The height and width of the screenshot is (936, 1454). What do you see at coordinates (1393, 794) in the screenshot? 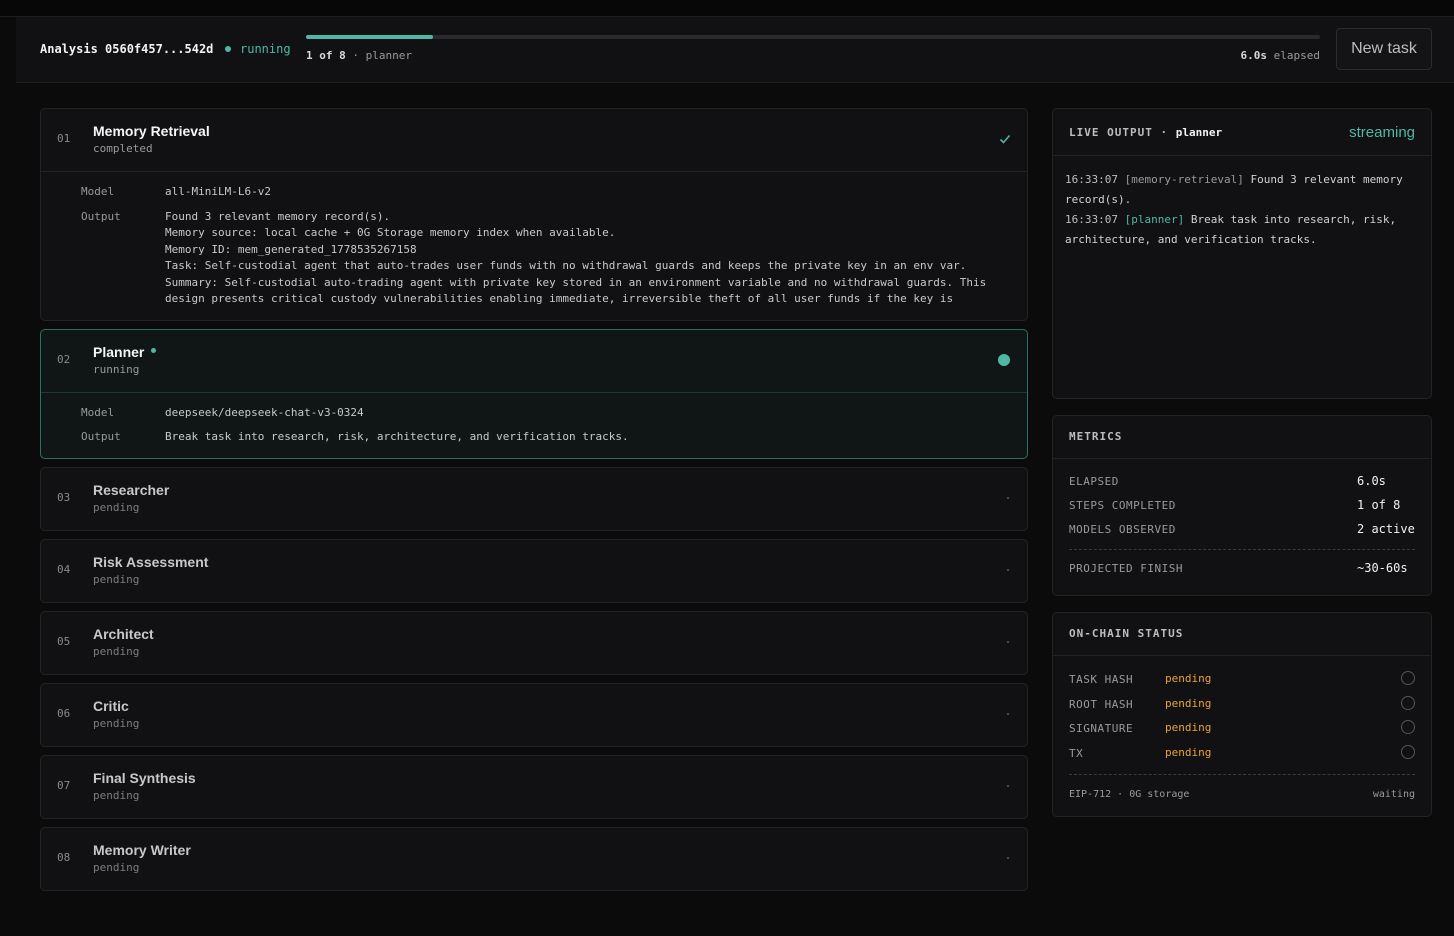
I see `onchain-footer-state: waiting` at bounding box center [1393, 794].